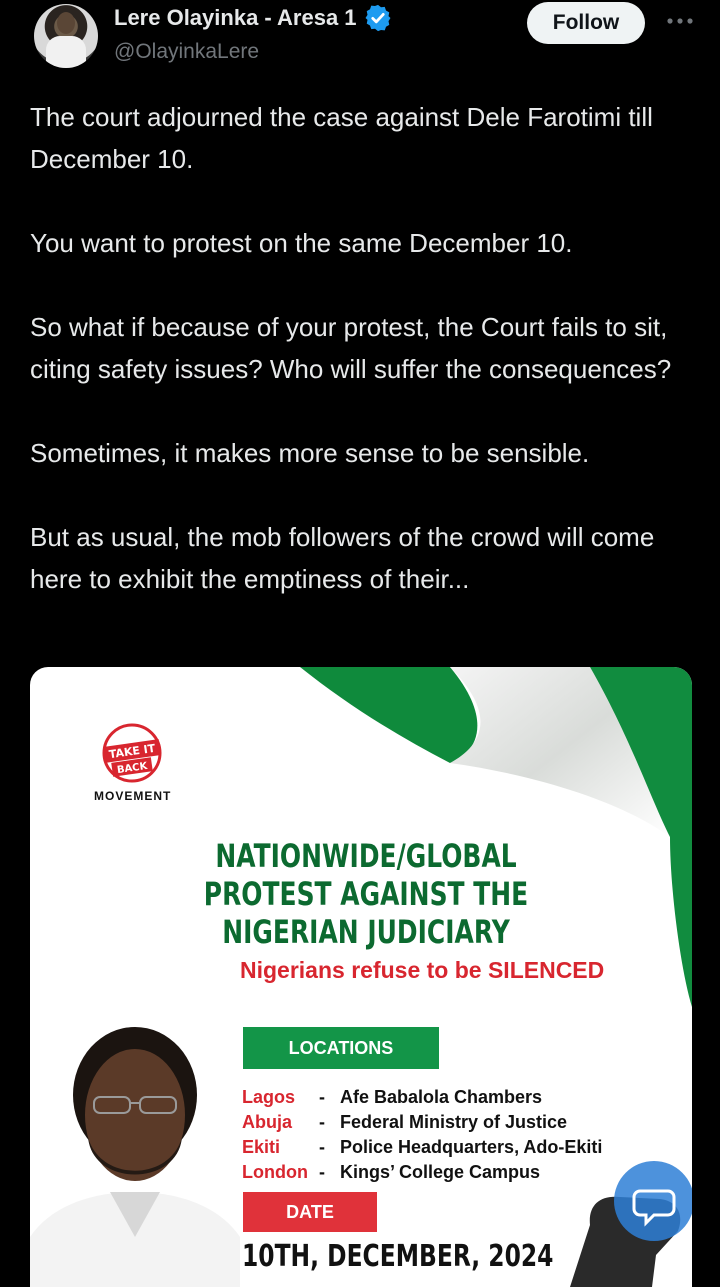 The height and width of the screenshot is (1287, 720). I want to click on location-city: London, so click(275, 1172).